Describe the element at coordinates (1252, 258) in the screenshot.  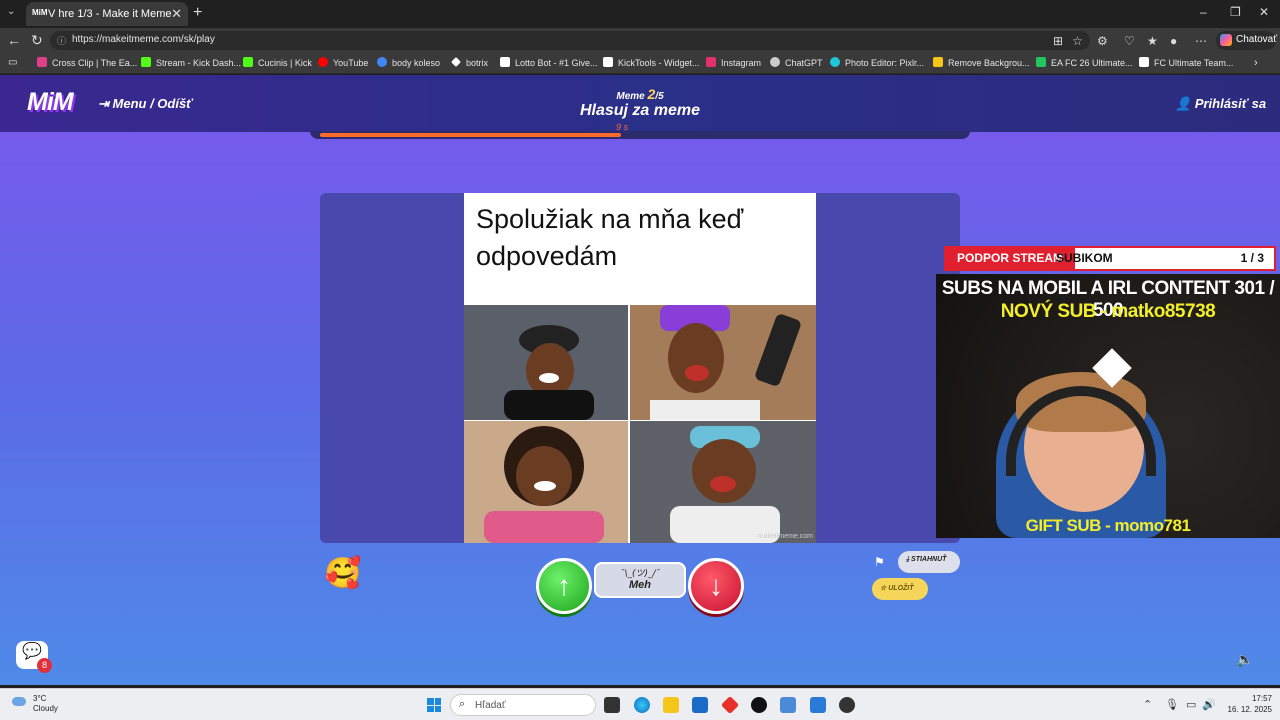
I see `banner-page: 1 / 3` at that location.